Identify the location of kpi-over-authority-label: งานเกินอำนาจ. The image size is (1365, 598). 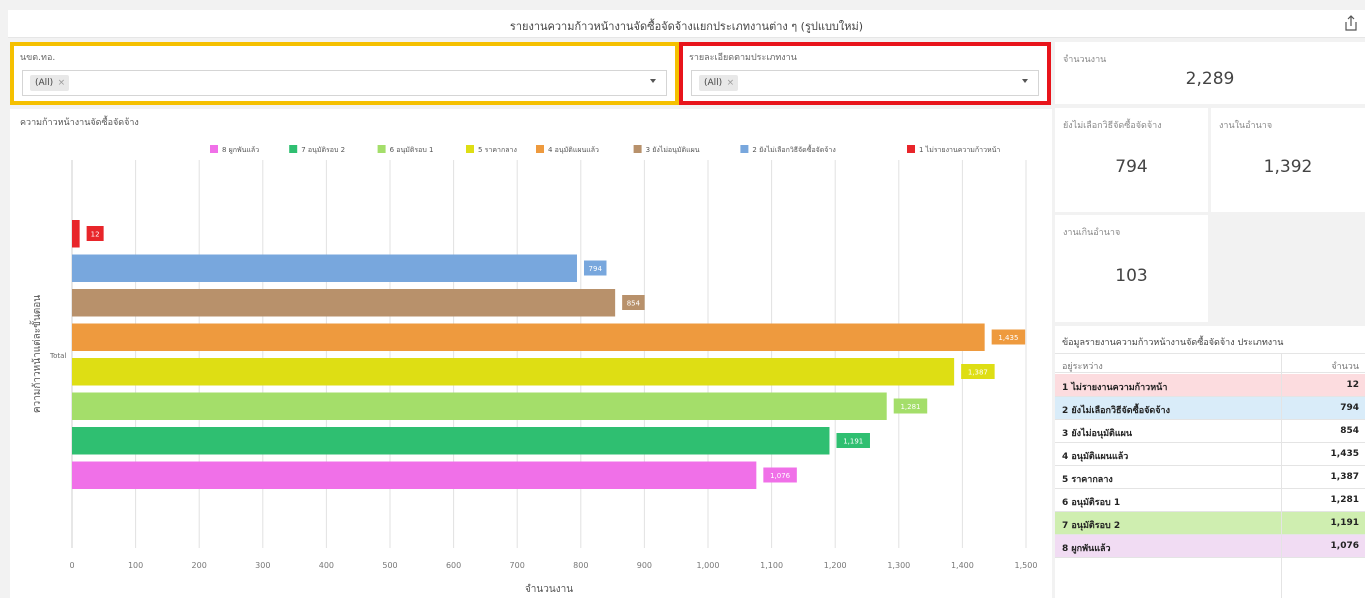
(1092, 233).